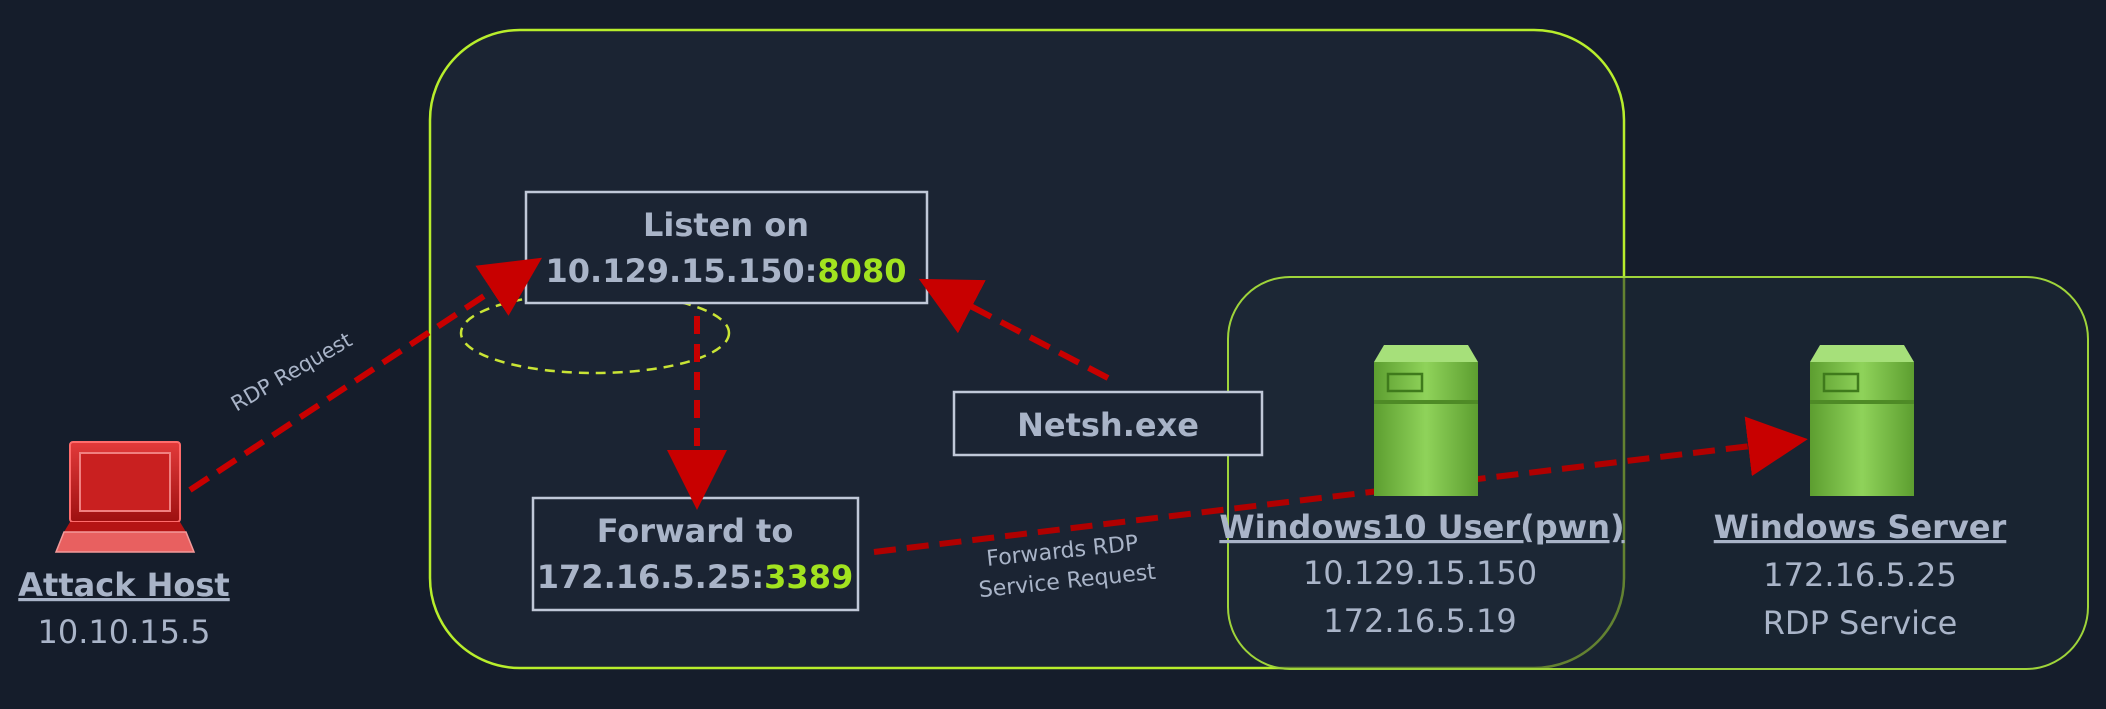 The image size is (2106, 709). What do you see at coordinates (1419, 621) in the screenshot?
I see `windows10-user-ip2: 172.16.5.19` at bounding box center [1419, 621].